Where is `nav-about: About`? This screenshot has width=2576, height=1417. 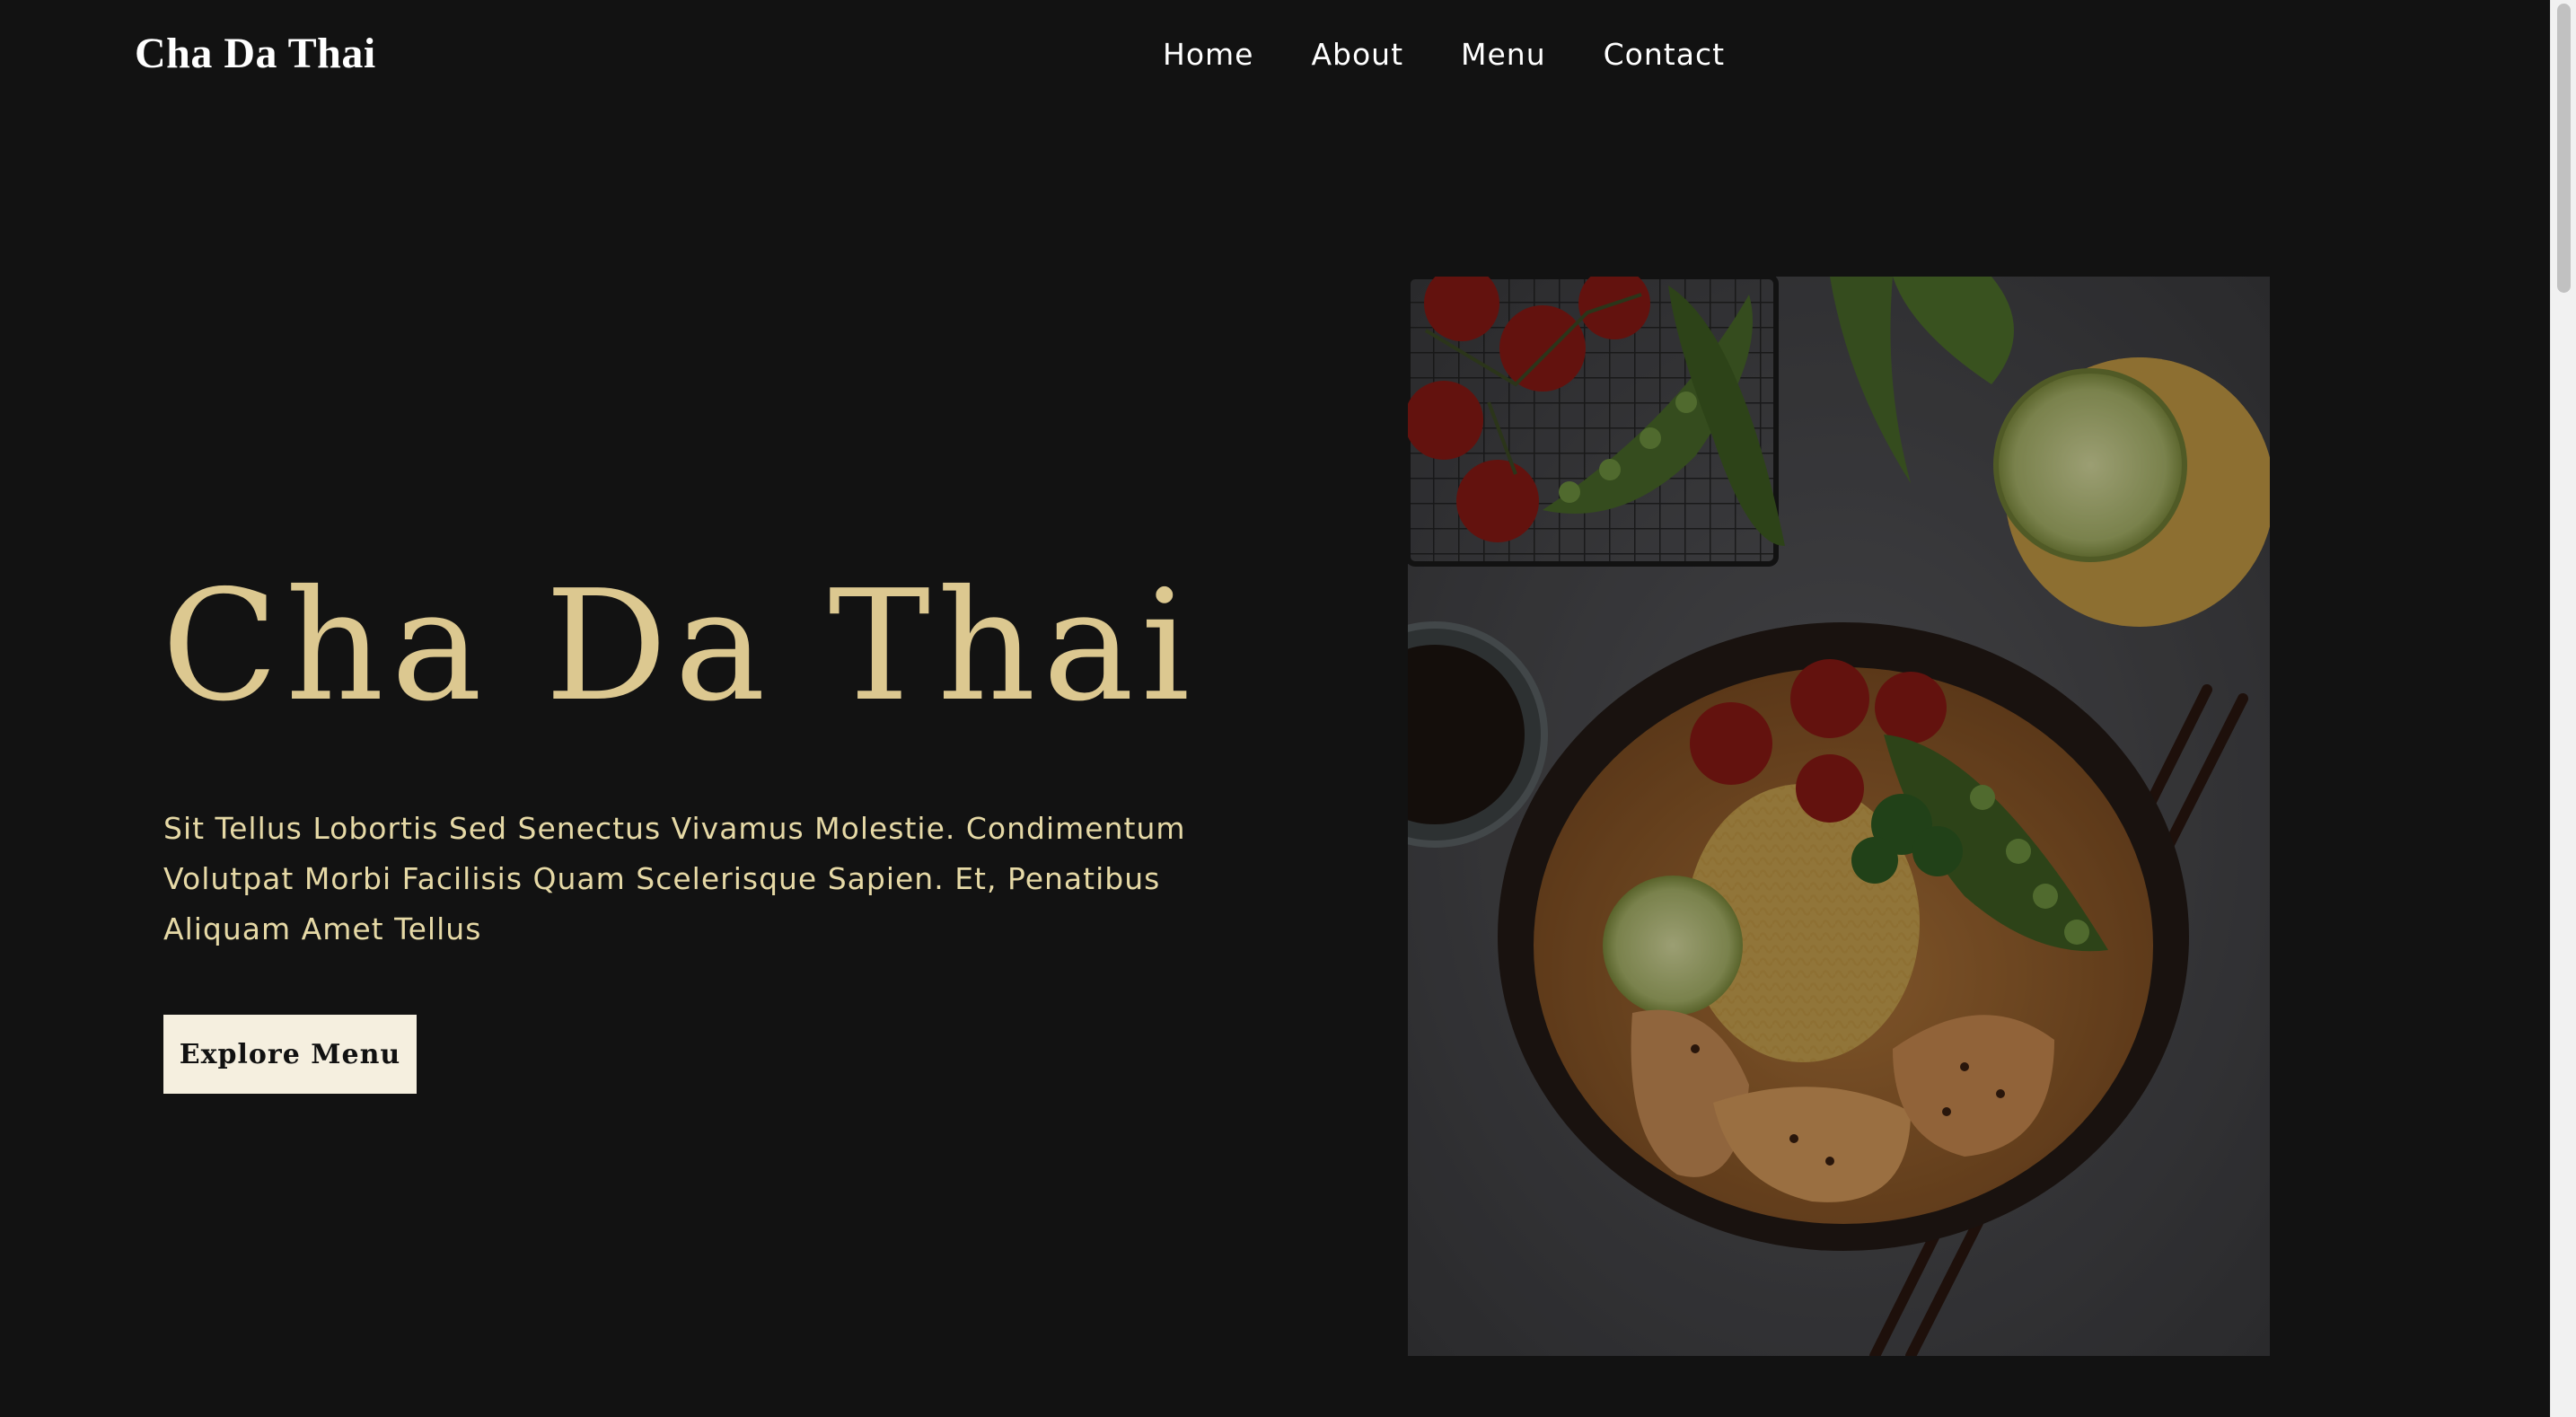 nav-about: About is located at coordinates (1357, 54).